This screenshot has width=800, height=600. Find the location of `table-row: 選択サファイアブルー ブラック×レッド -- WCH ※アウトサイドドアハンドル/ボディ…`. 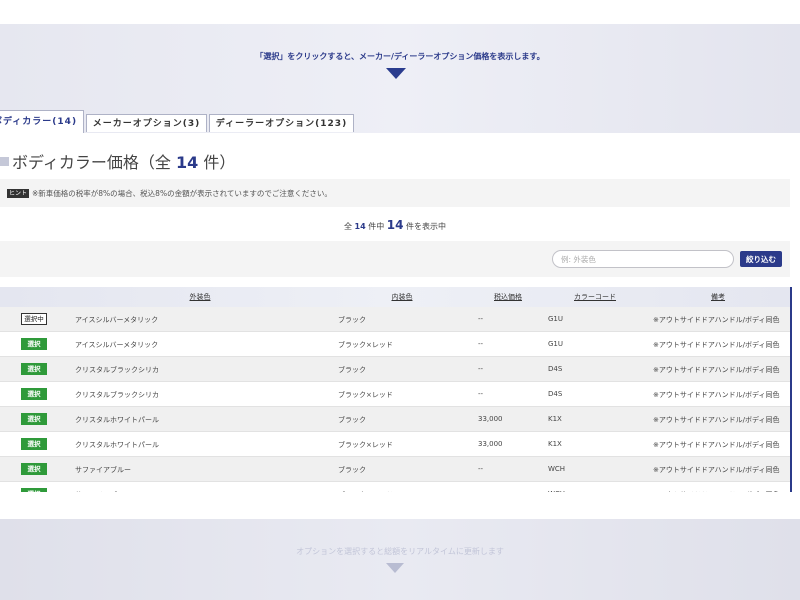

table-row: 選択サファイアブルー ブラック×レッド -- WCH ※アウトサイドドアハンドル/ボディ… is located at coordinates (395, 487).